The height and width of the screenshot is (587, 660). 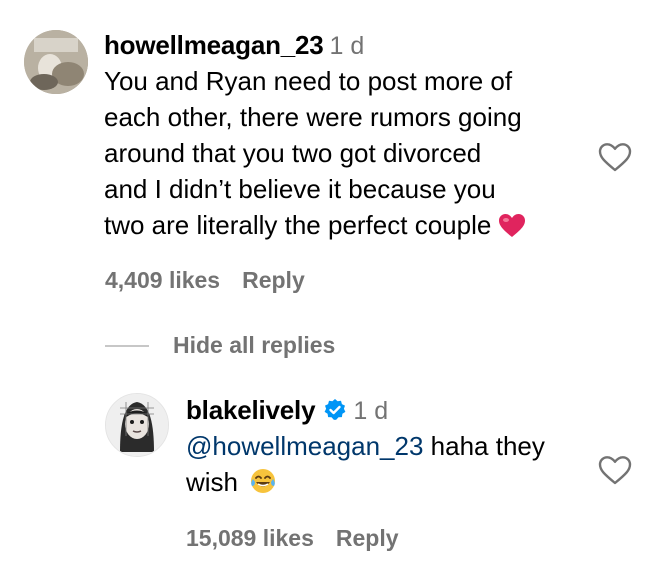 I want to click on like-comment-heart-icon, so click(x=615, y=157).